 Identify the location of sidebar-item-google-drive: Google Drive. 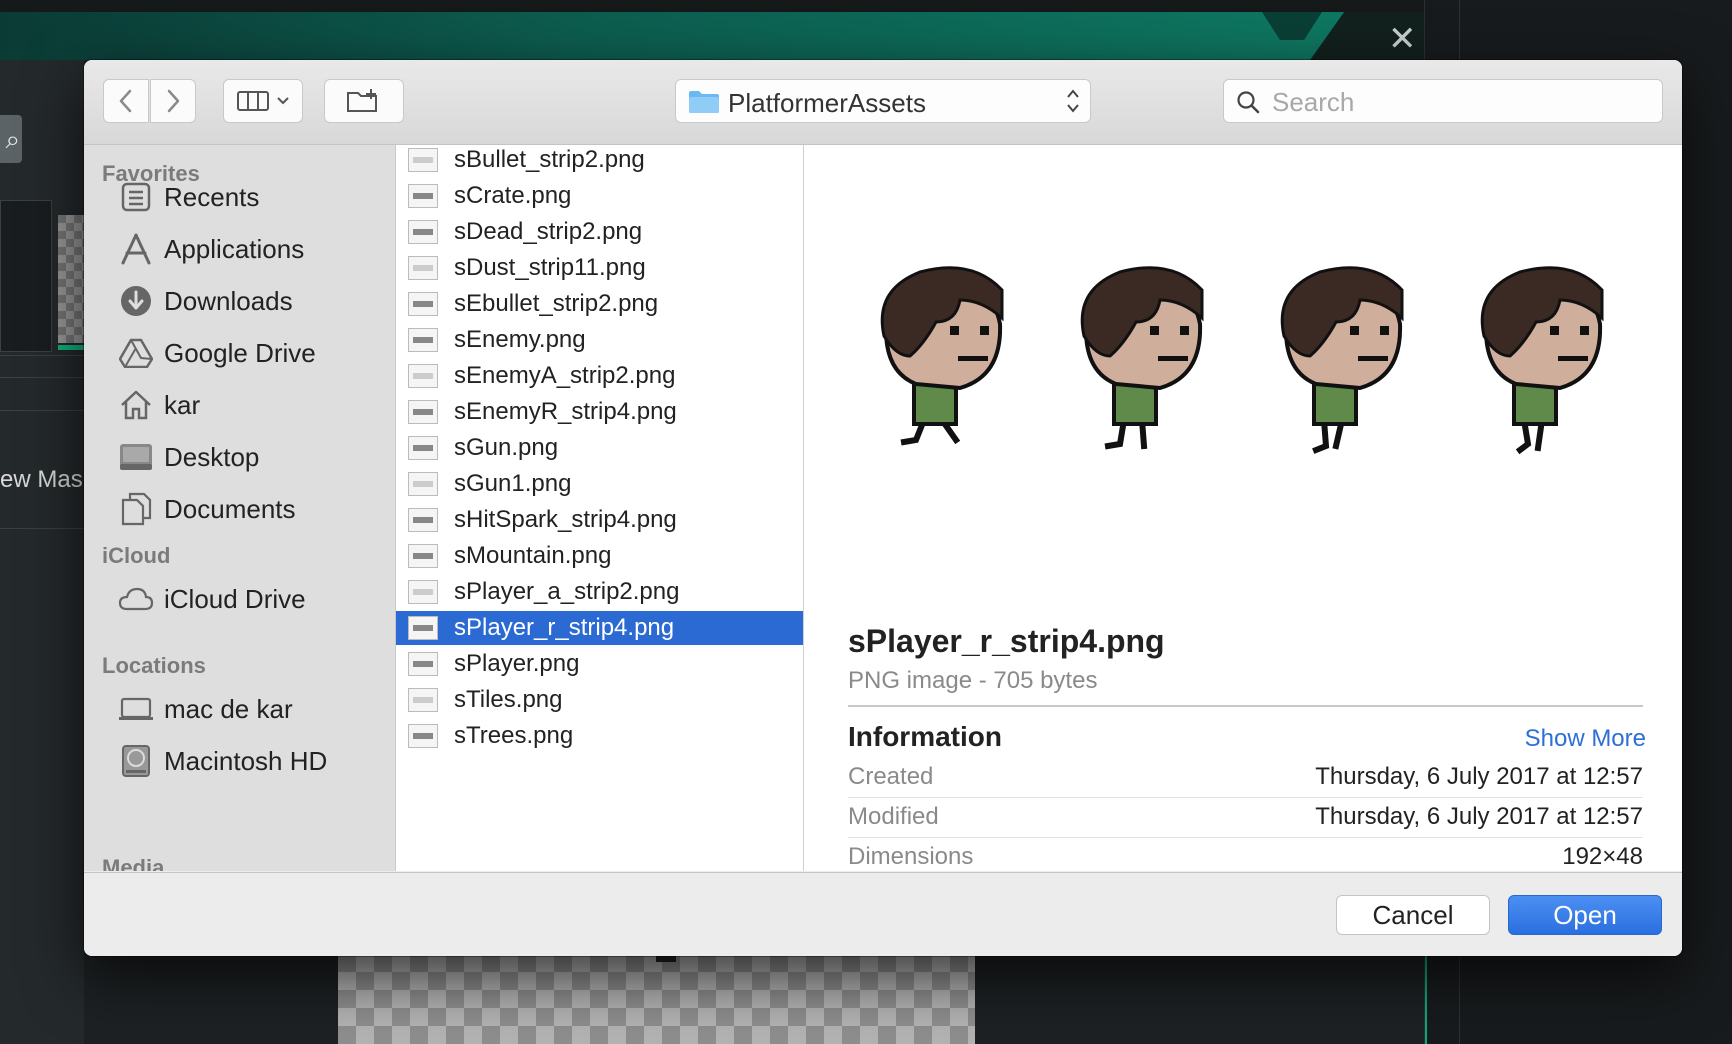
(253, 353).